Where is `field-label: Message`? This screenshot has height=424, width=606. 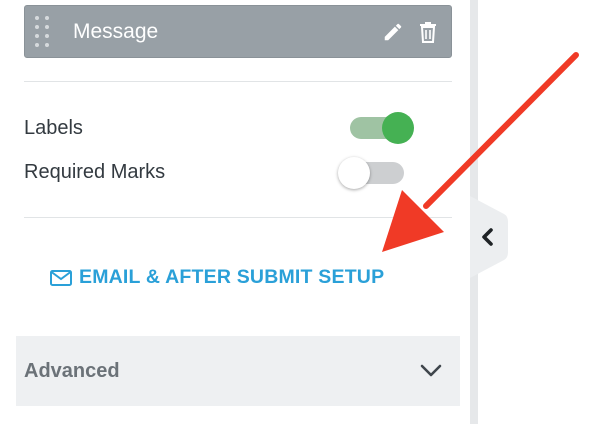
field-label: Message is located at coordinates (116, 31).